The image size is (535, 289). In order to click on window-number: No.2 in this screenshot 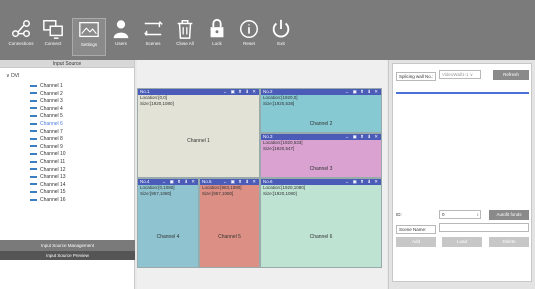, I will do `click(268, 91)`.